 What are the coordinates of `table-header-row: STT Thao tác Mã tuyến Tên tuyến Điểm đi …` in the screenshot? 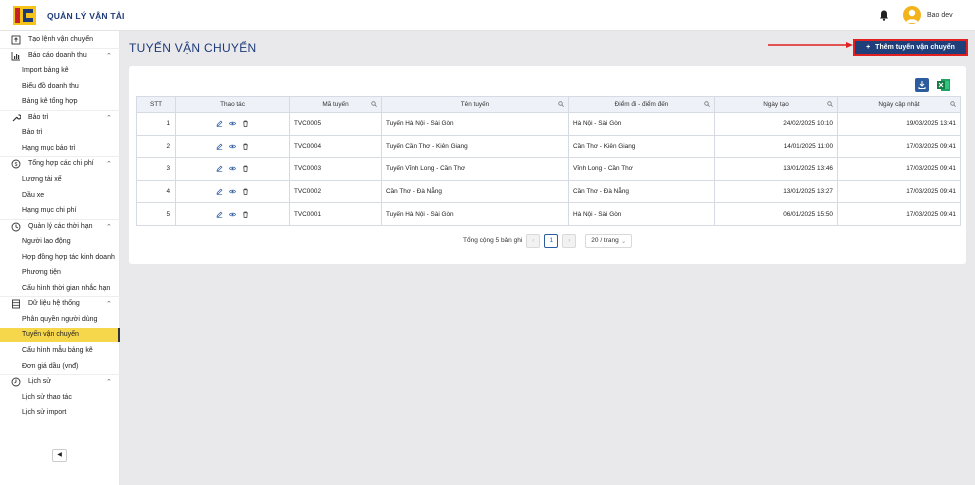 It's located at (548, 104).